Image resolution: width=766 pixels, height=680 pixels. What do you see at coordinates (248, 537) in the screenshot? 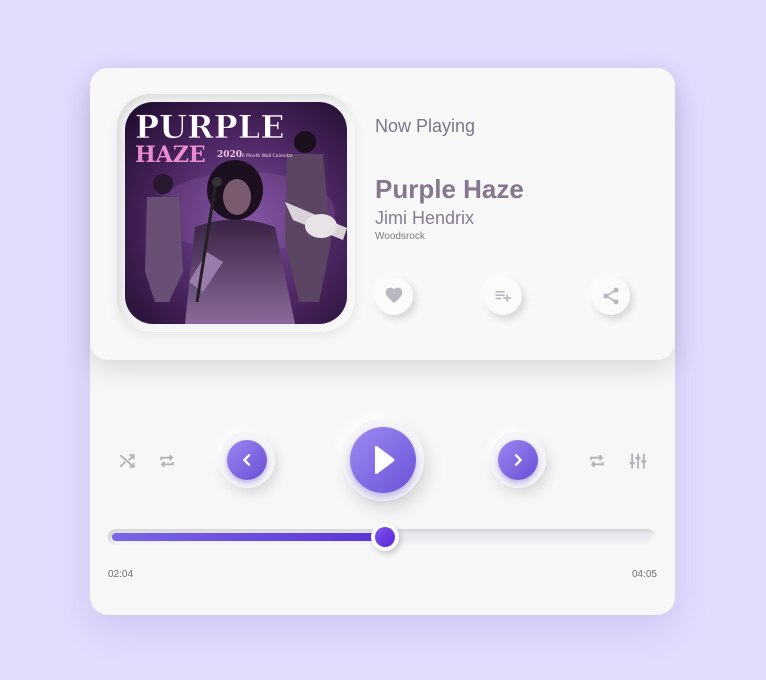
I see `progress-fill` at bounding box center [248, 537].